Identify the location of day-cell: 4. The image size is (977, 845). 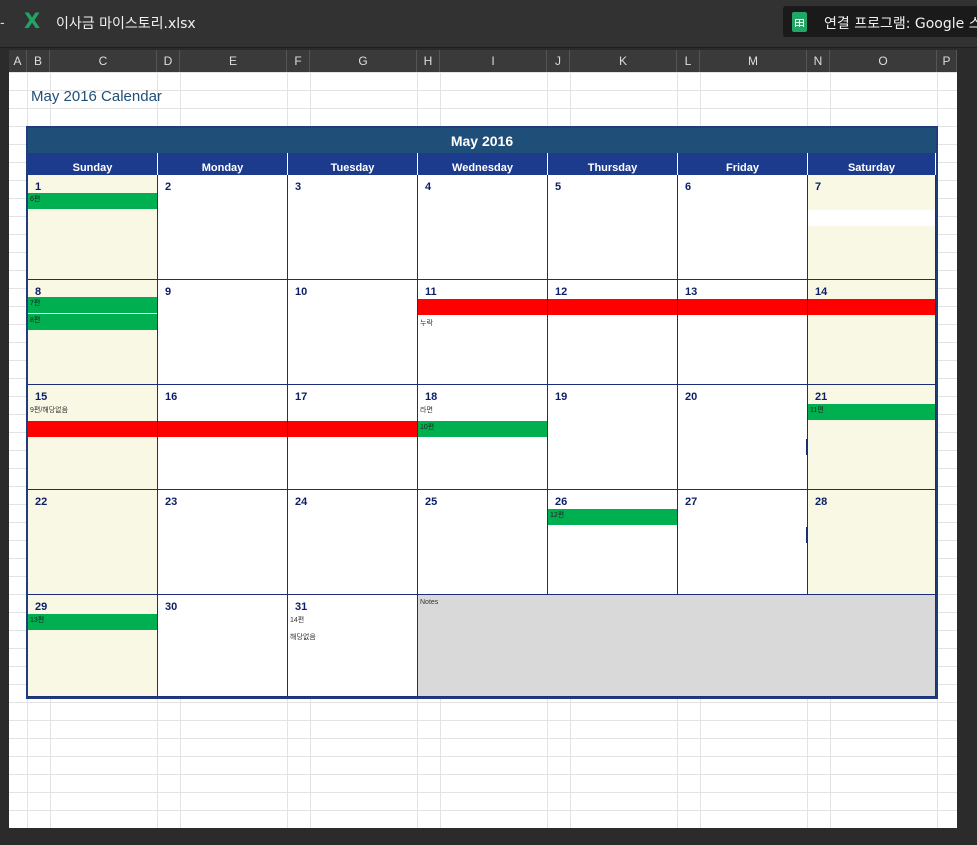
(483, 227).